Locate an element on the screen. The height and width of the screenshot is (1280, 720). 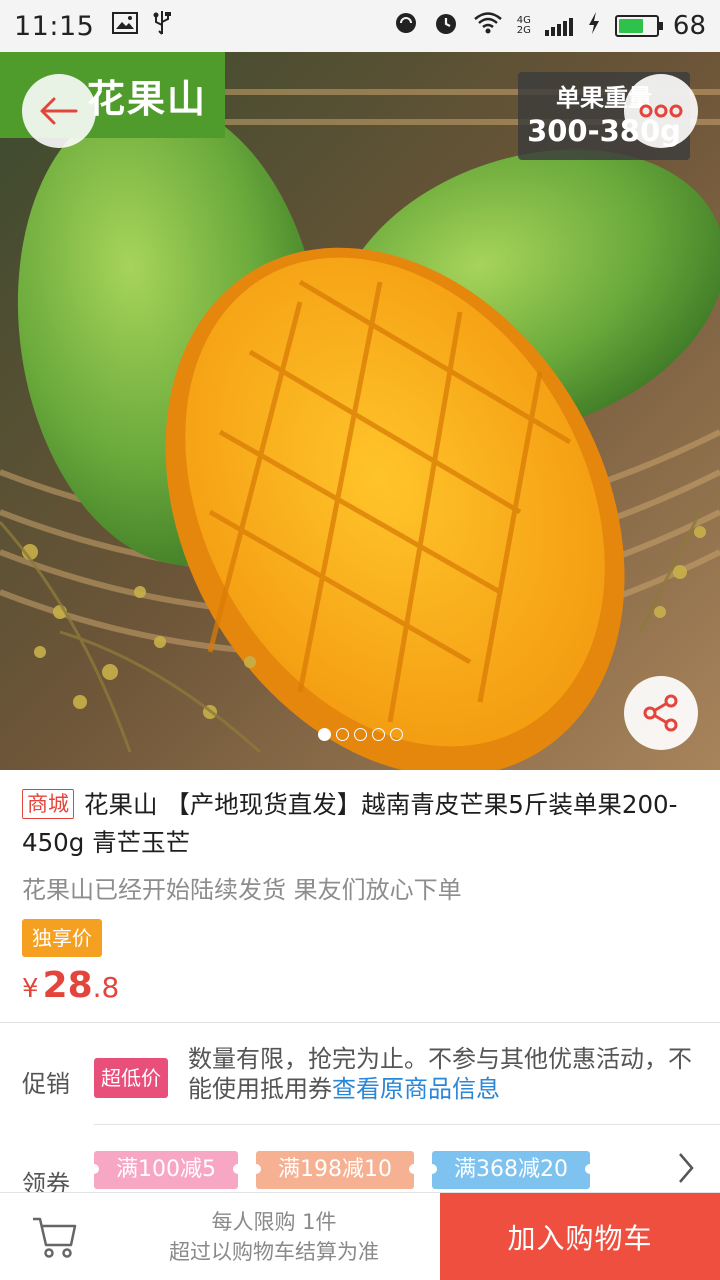
purchase-limit-line1: 每人限购 1件 is located at coordinates (274, 1221).